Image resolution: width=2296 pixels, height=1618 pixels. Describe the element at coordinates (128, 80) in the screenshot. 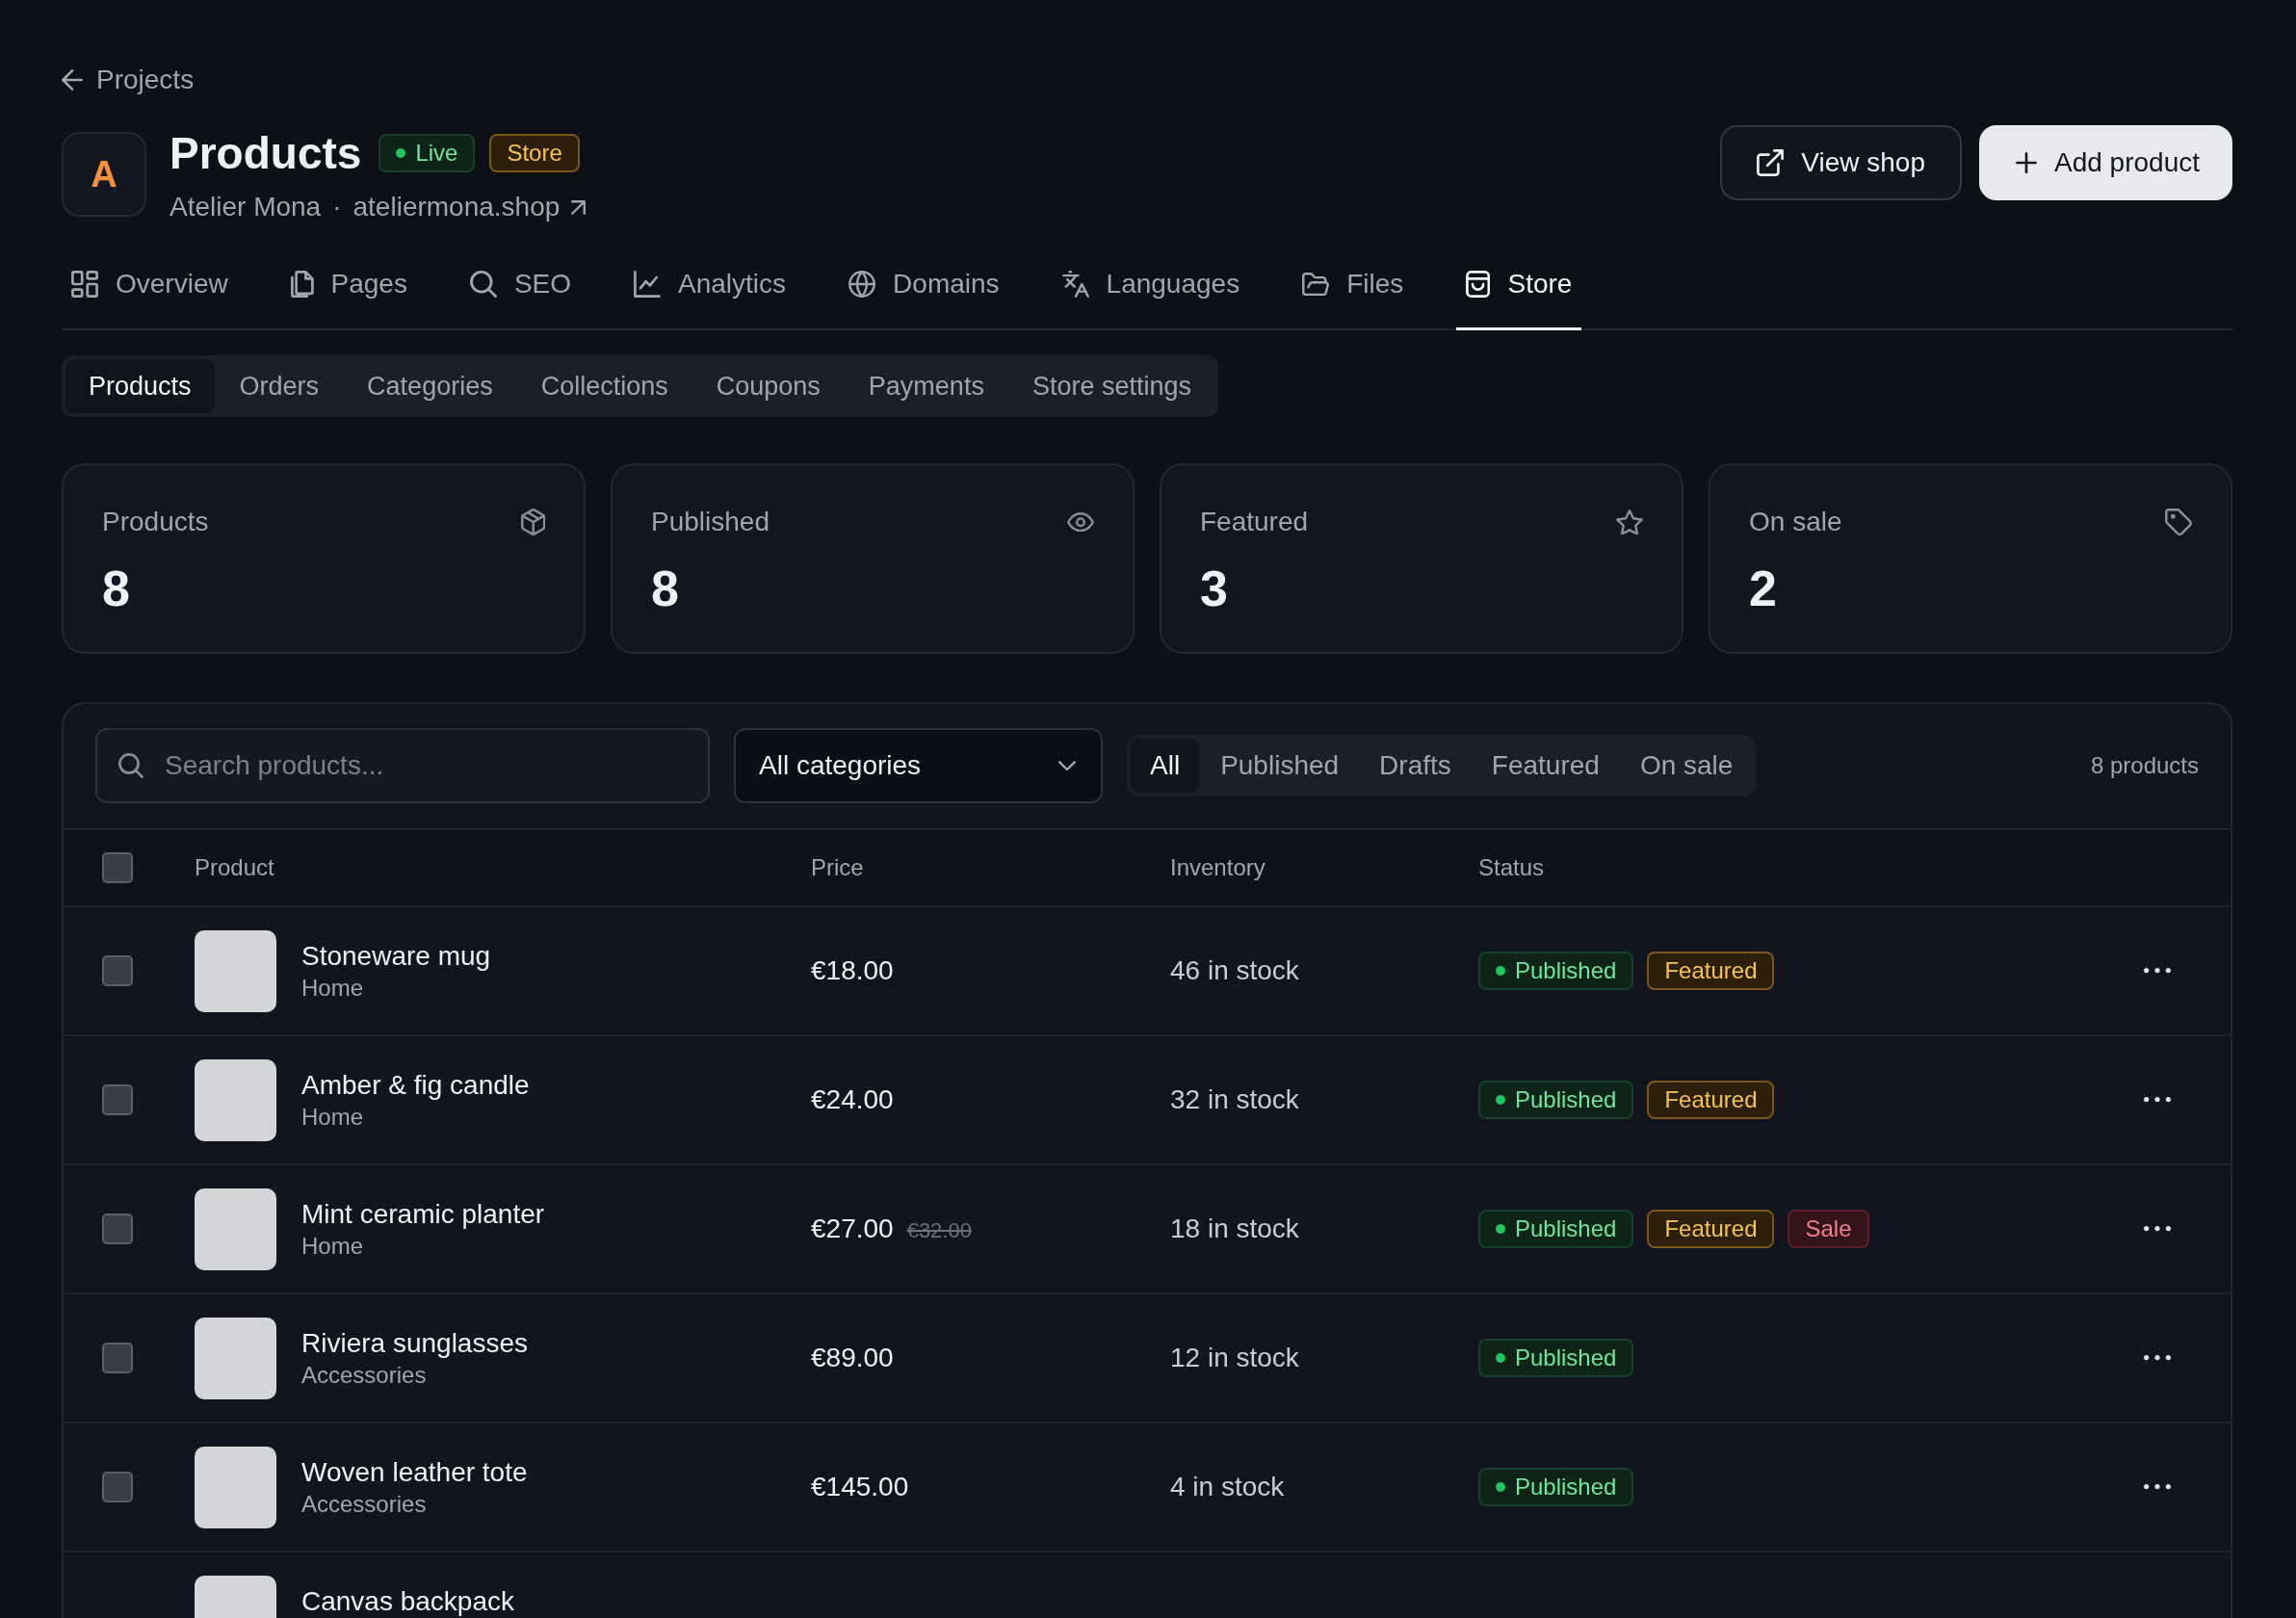

I see `back-link: Projects` at that location.